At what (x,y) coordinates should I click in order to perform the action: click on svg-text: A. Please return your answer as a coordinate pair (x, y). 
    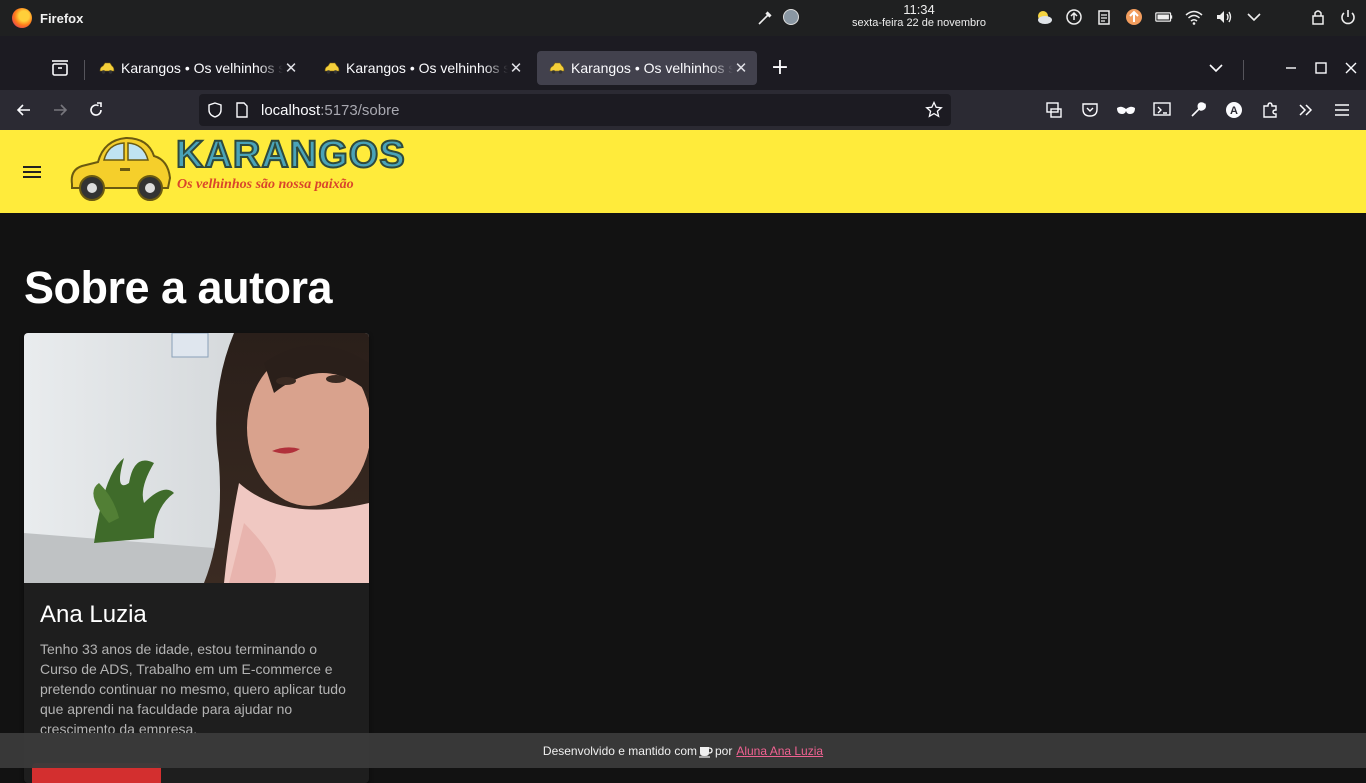
    Looking at the image, I should click on (1234, 111).